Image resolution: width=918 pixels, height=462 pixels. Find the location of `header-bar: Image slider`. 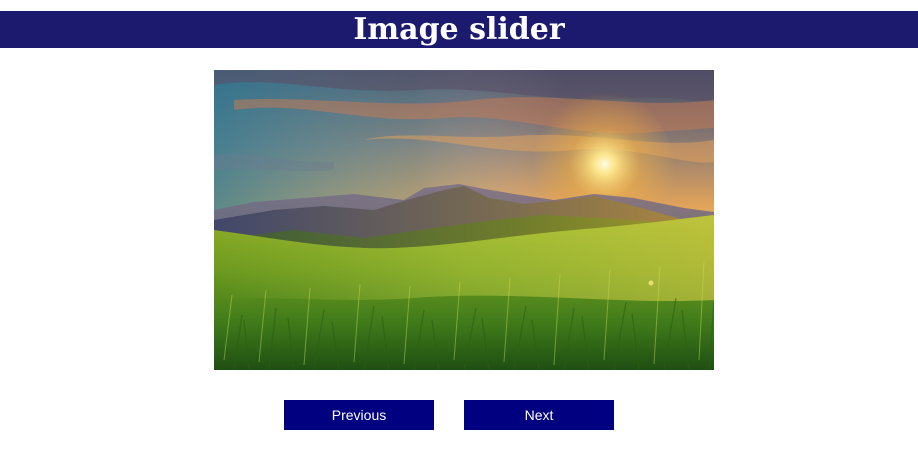

header-bar: Image slider is located at coordinates (459, 29).